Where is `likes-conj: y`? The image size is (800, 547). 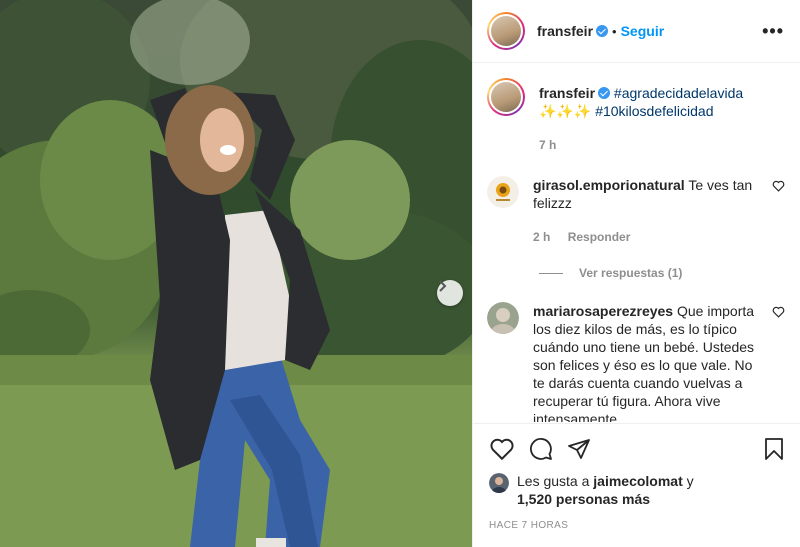
likes-conj: y is located at coordinates (690, 481).